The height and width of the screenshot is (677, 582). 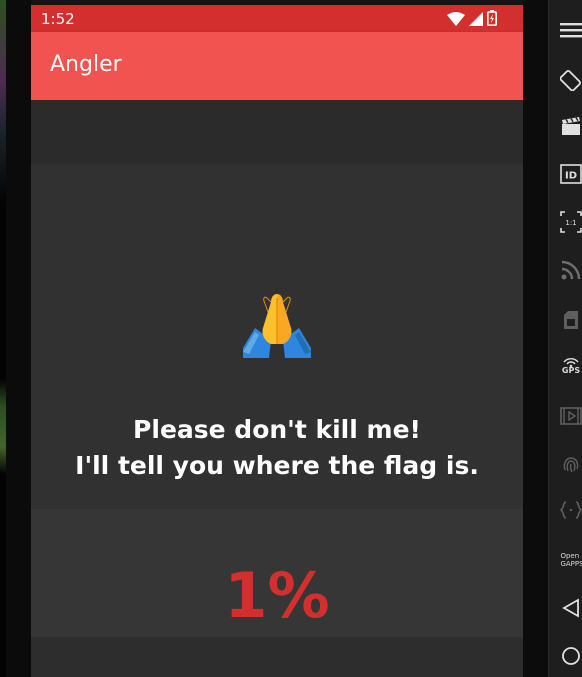 What do you see at coordinates (570, 80) in the screenshot?
I see `rotate-icon` at bounding box center [570, 80].